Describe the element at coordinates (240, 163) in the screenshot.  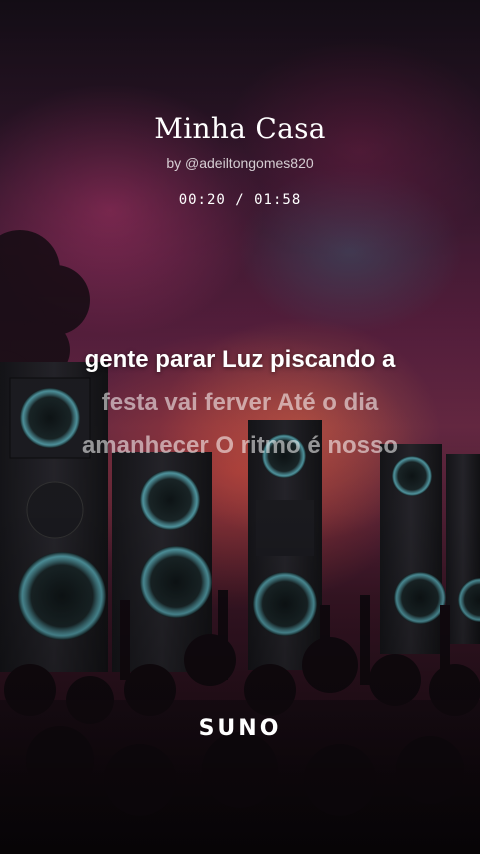
I see `artist-byline: by @adeiltongomes820` at that location.